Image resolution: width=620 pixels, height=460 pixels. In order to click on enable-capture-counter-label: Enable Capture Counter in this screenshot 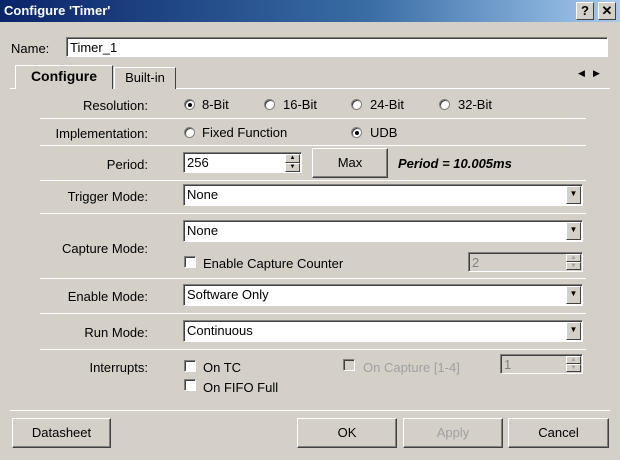, I will do `click(273, 263)`.